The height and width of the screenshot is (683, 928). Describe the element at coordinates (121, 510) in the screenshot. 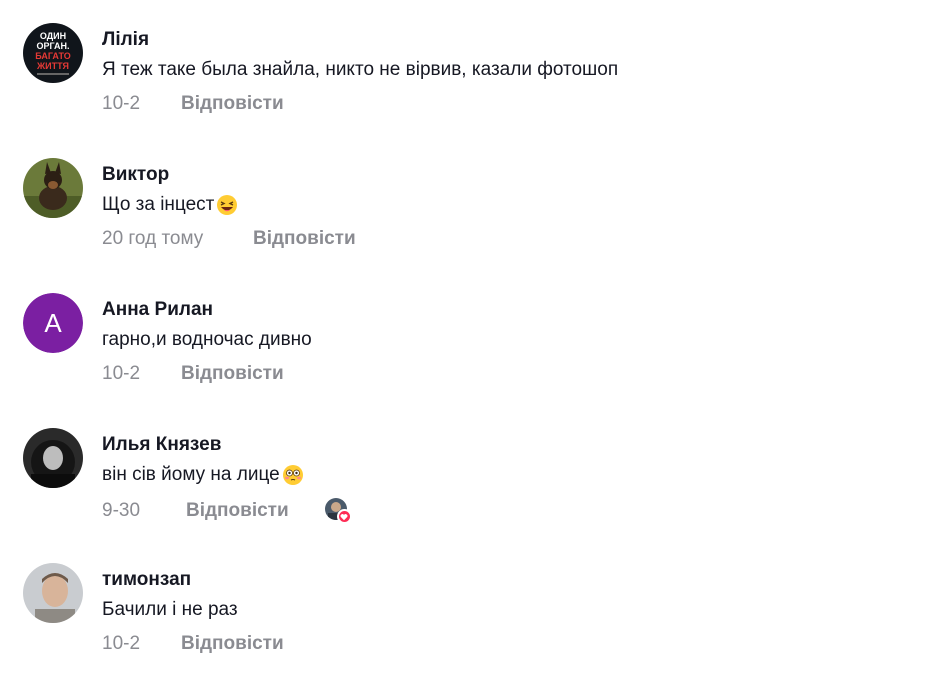

I see `comment-time: 9-30` at that location.